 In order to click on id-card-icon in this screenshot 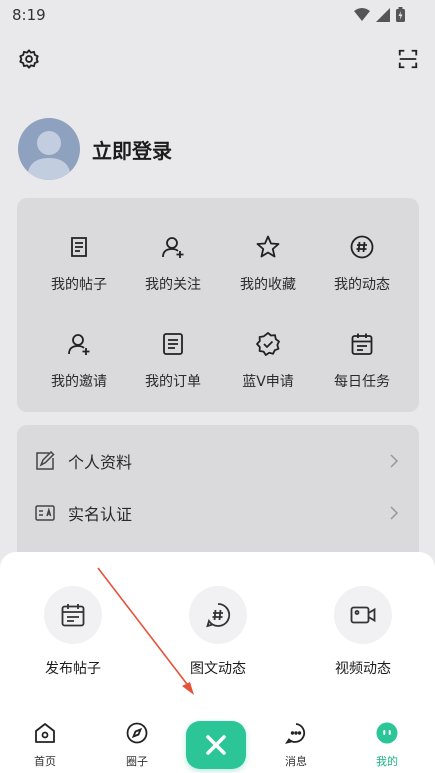, I will do `click(45, 513)`.